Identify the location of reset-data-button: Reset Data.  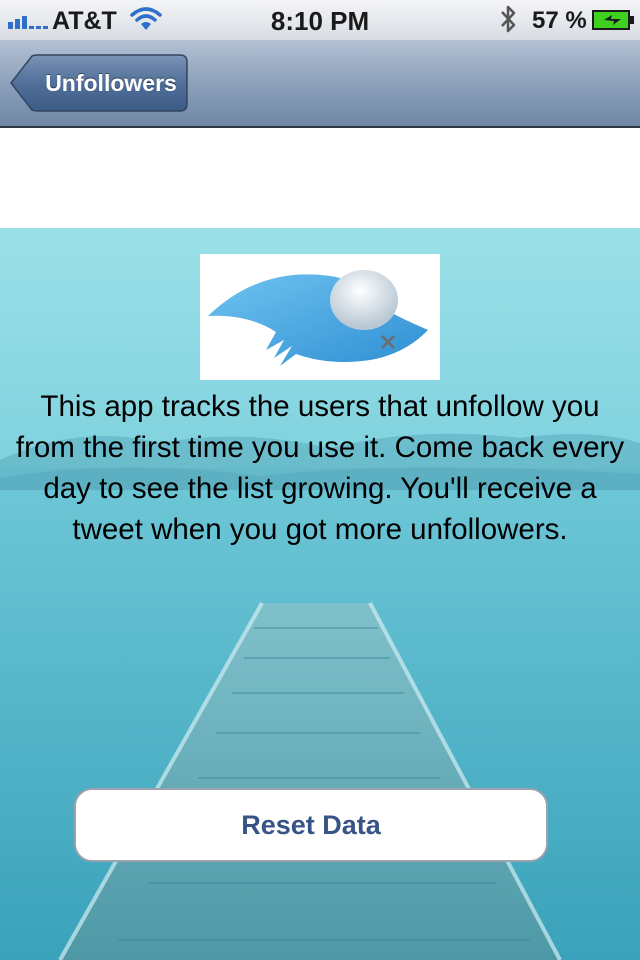
(311, 825).